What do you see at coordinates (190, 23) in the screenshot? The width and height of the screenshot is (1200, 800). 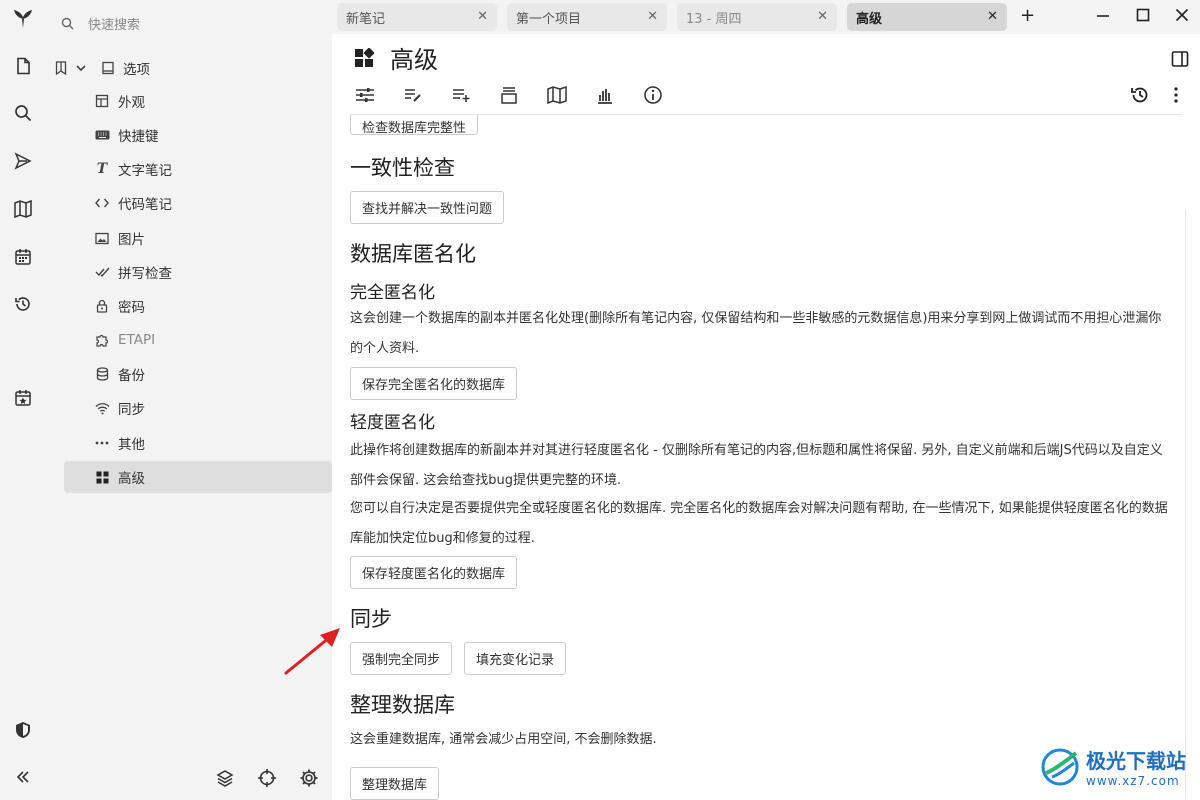 I see `quick-search: 快速搜索` at bounding box center [190, 23].